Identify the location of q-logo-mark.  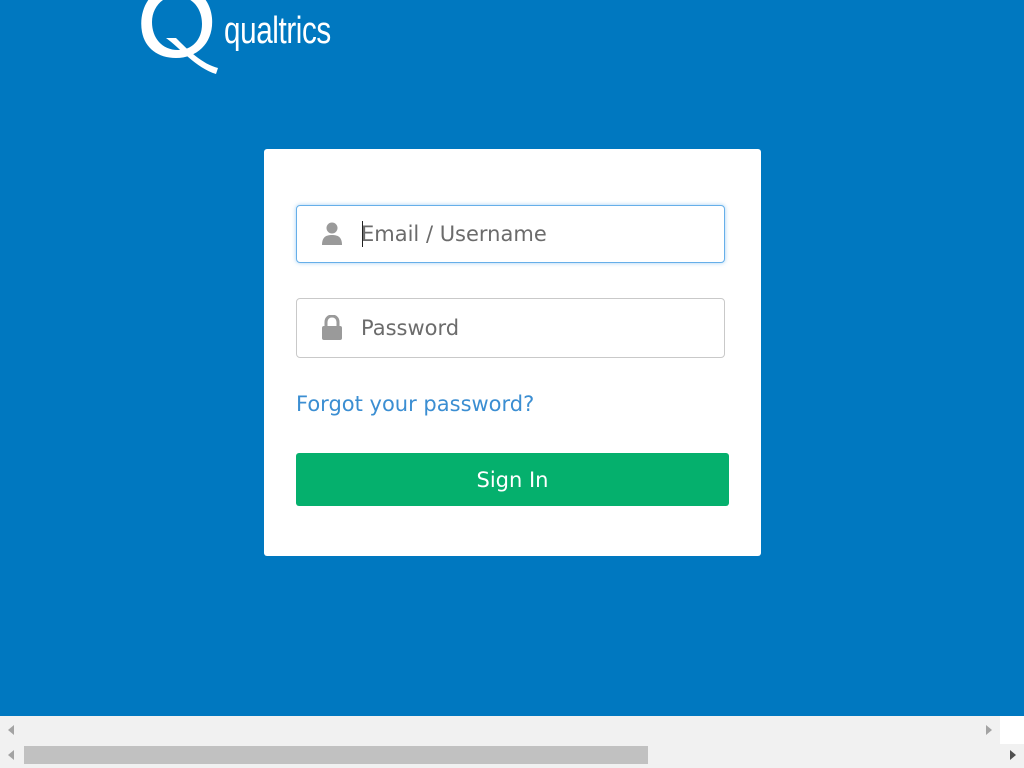
(179, 37).